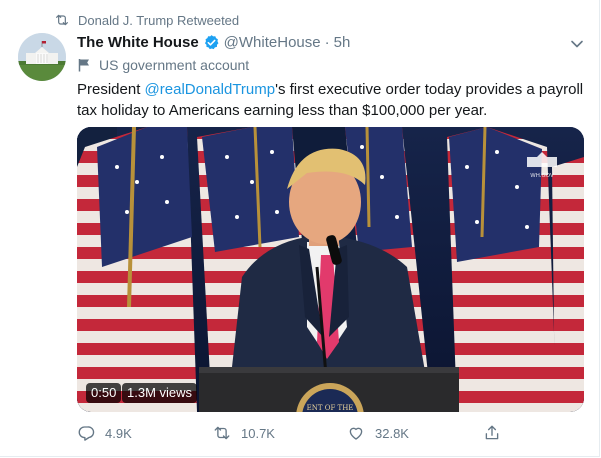 Image resolution: width=601 pixels, height=458 pixels. I want to click on retweet-context-label: Donald J. Trump Retweeted, so click(158, 20).